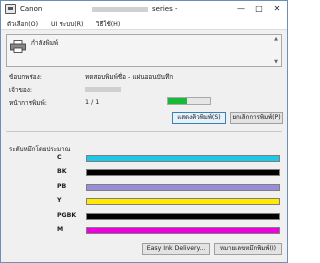 Image resolution: width=320 pixels, height=263 pixels. I want to click on title-bar: Canon series - — □ ✕, so click(144, 9).